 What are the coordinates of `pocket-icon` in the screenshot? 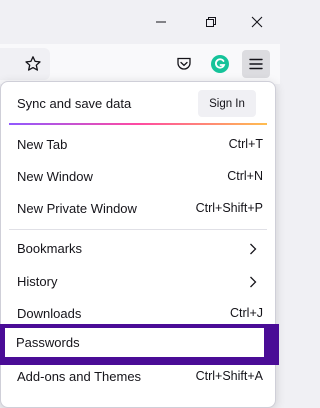 It's located at (184, 63).